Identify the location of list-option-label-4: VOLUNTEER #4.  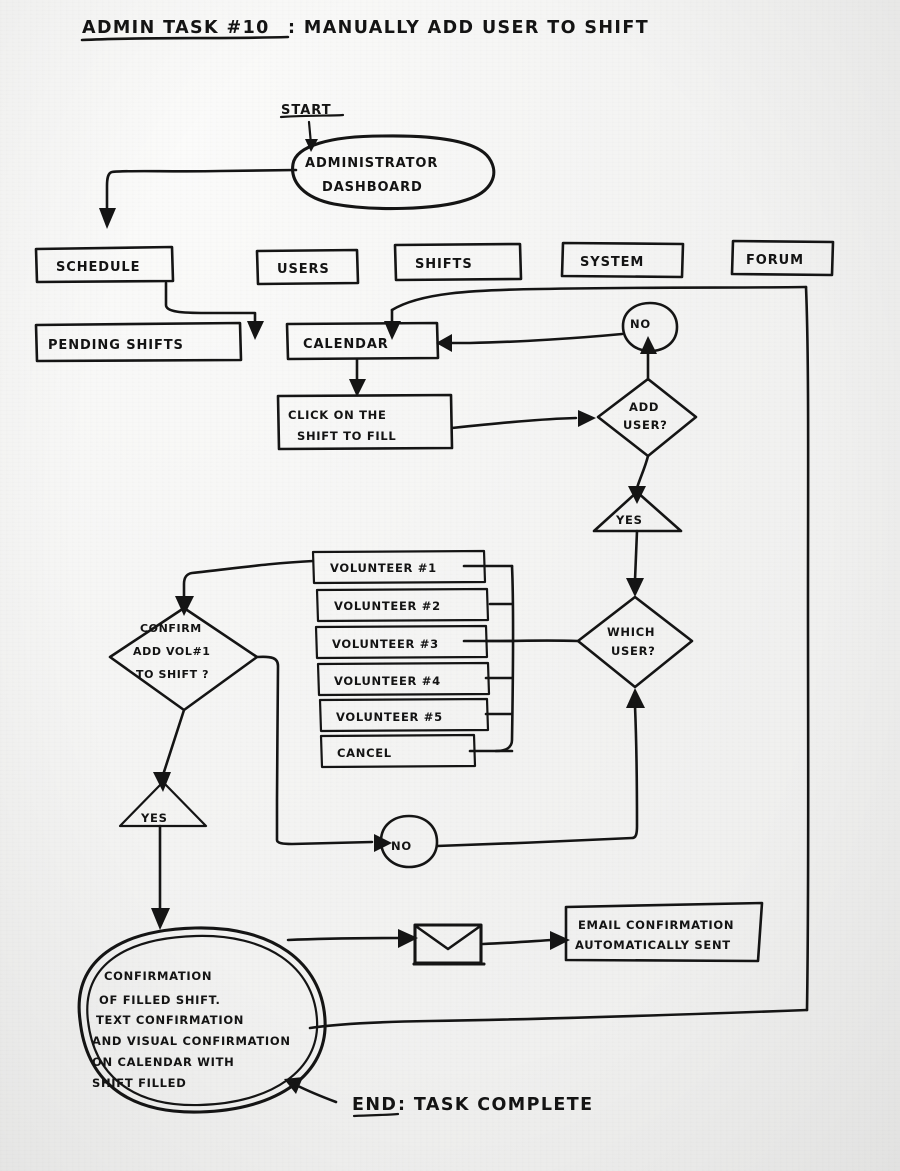
(387, 681).